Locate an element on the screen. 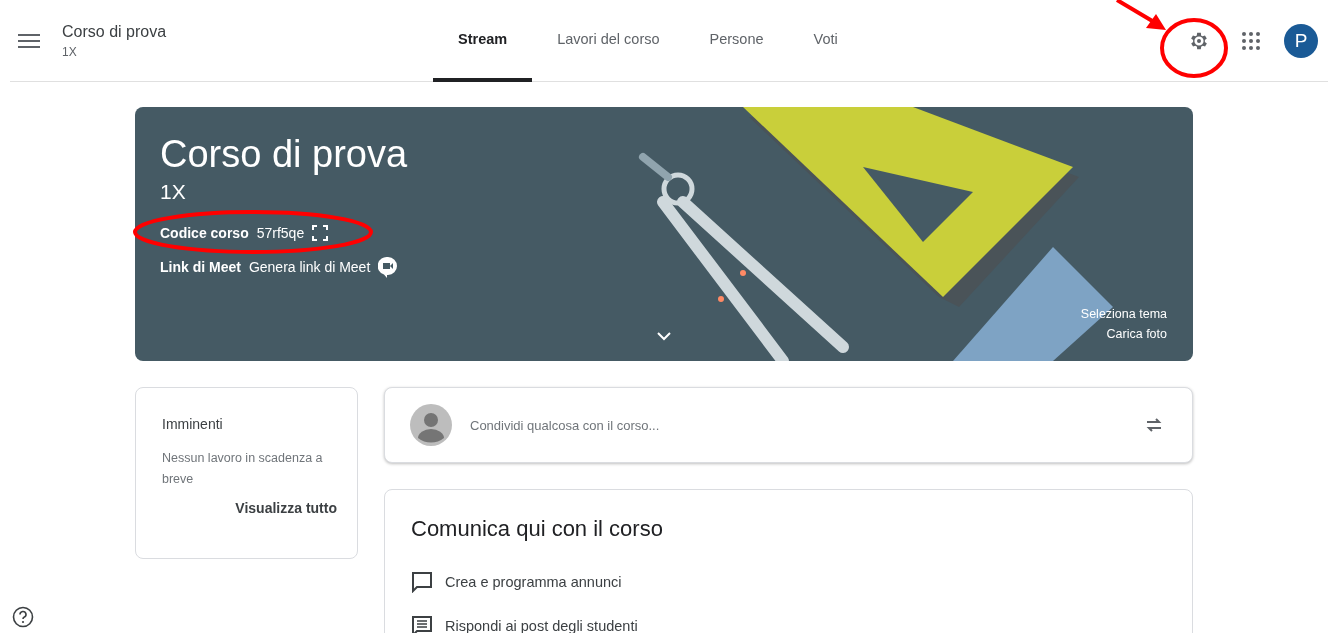 This screenshot has width=1328, height=633. banner-section: 1X is located at coordinates (173, 192).